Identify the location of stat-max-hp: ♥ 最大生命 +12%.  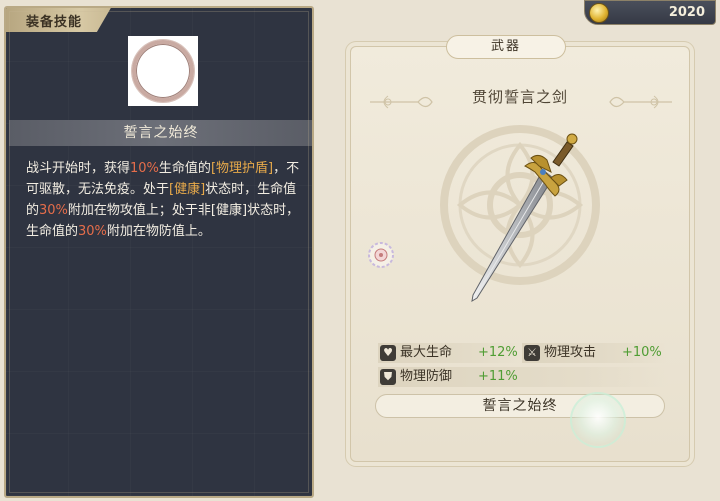
(450, 353).